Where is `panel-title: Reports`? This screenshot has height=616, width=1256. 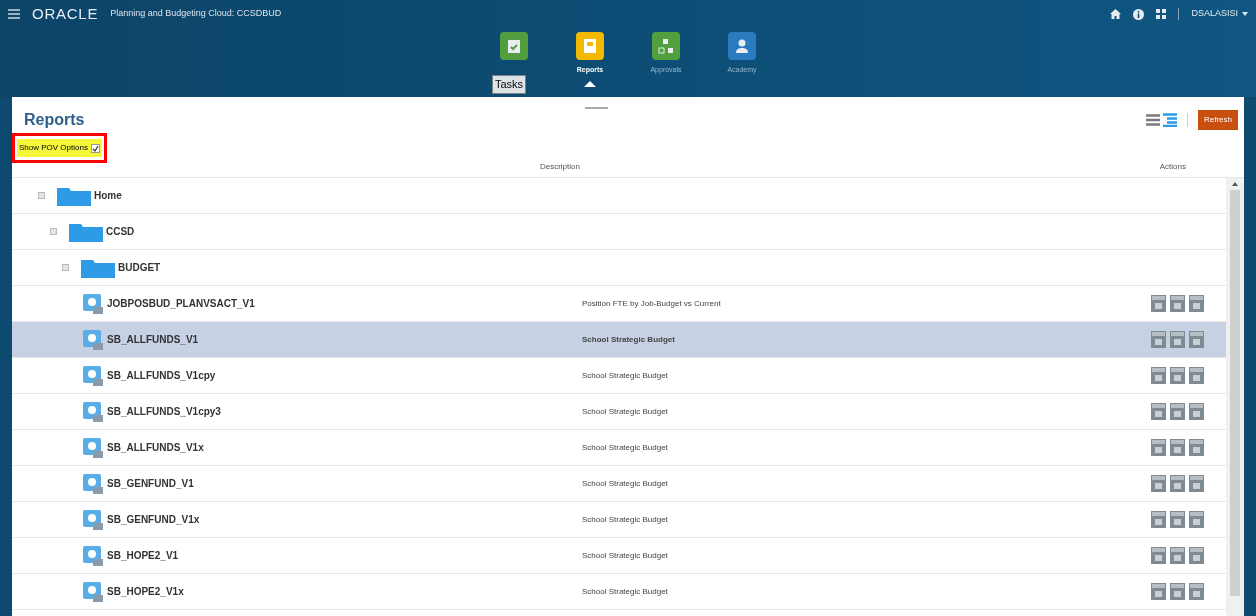 panel-title: Reports is located at coordinates (54, 120).